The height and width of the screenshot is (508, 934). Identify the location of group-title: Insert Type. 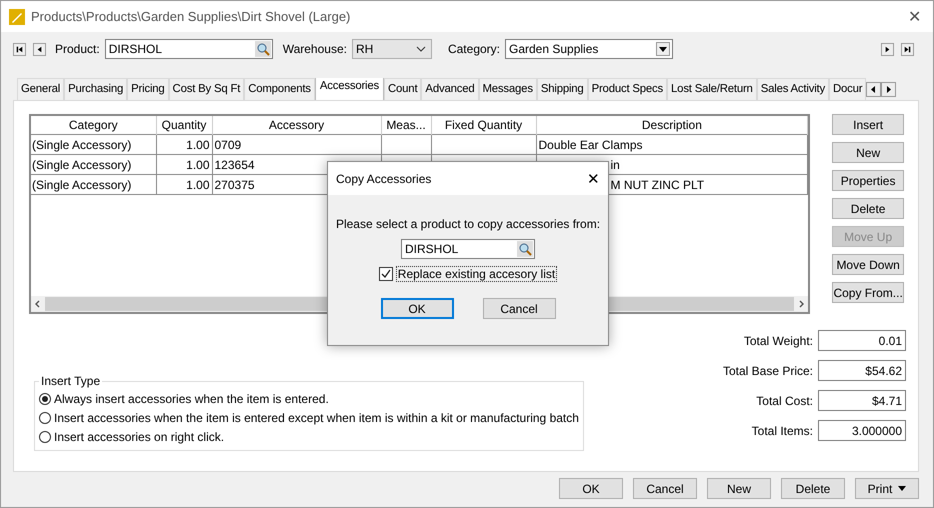
(71, 381).